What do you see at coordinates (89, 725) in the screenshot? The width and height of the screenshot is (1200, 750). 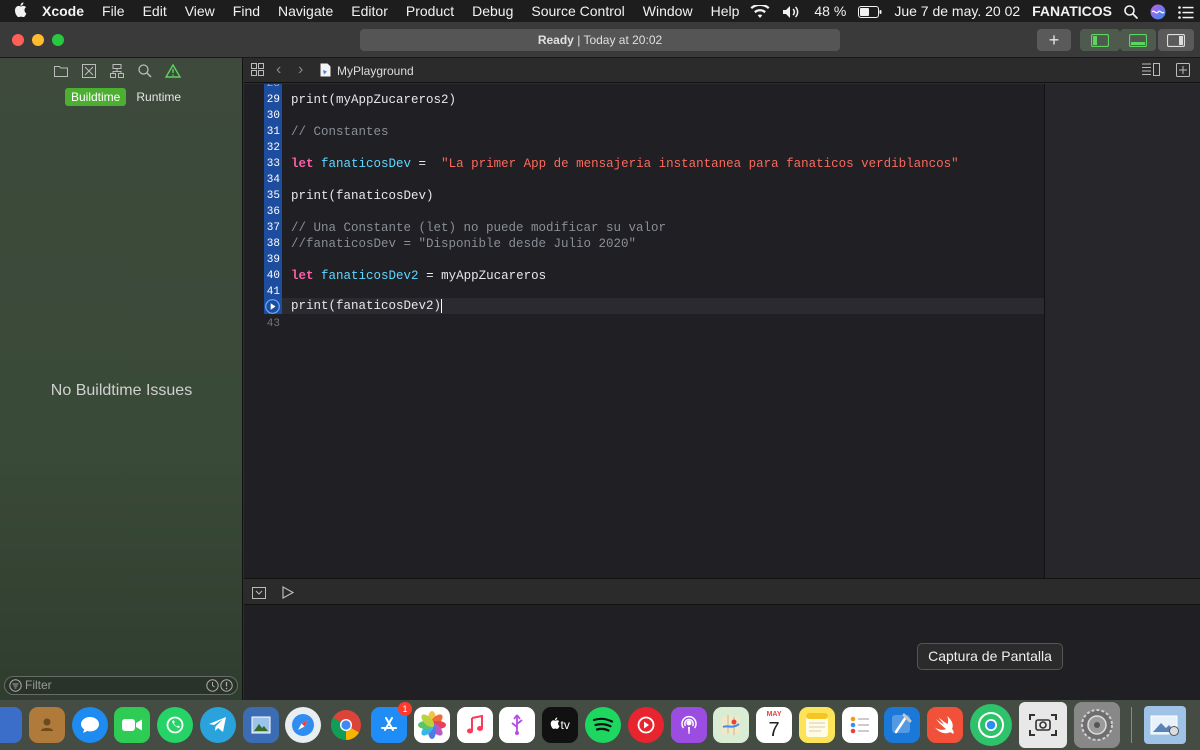 I see `messenger-icon` at bounding box center [89, 725].